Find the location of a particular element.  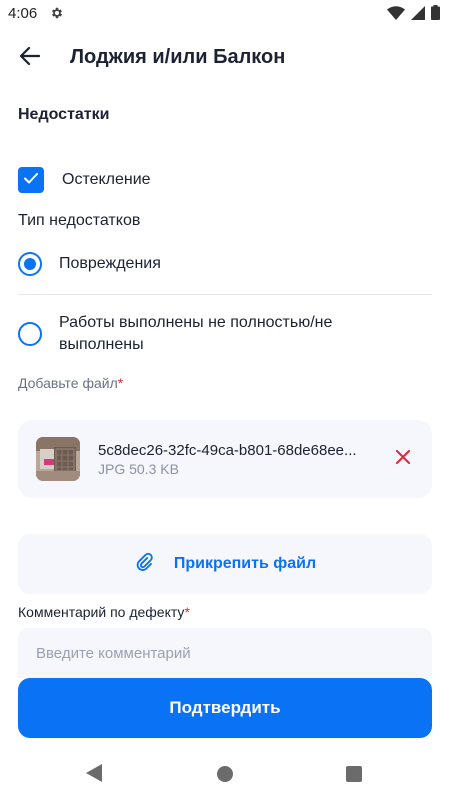

glazing-checkbox-row: Остекление is located at coordinates (225, 180).